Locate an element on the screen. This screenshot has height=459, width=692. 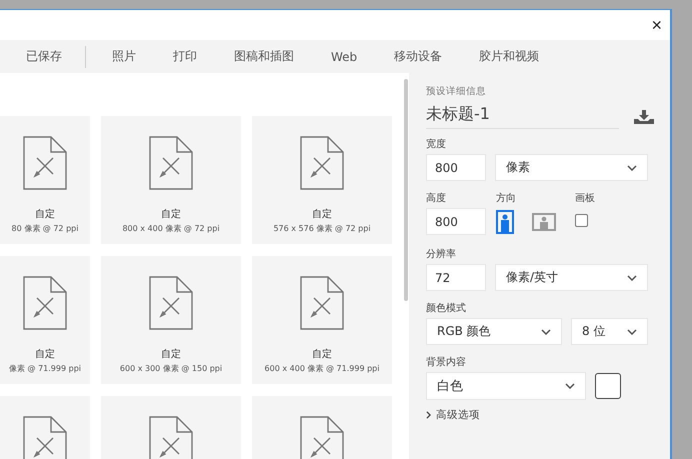
height-field: 800 is located at coordinates (456, 221).